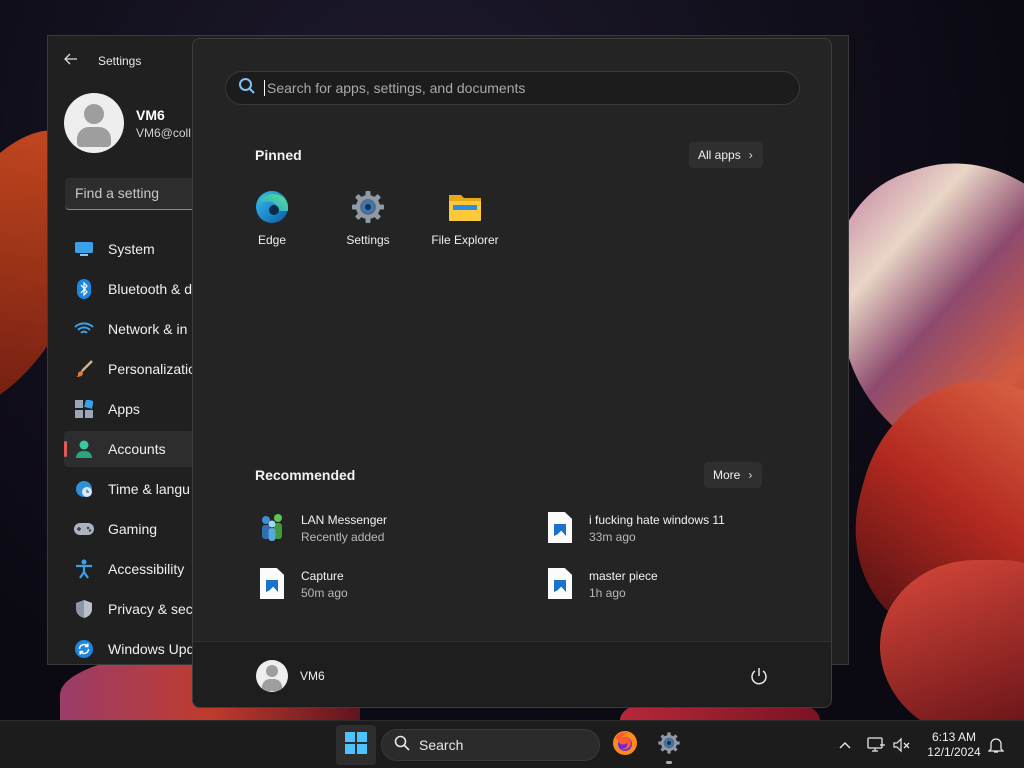 The height and width of the screenshot is (768, 1024). I want to click on pinned-app-settings: Settings, so click(368, 218).